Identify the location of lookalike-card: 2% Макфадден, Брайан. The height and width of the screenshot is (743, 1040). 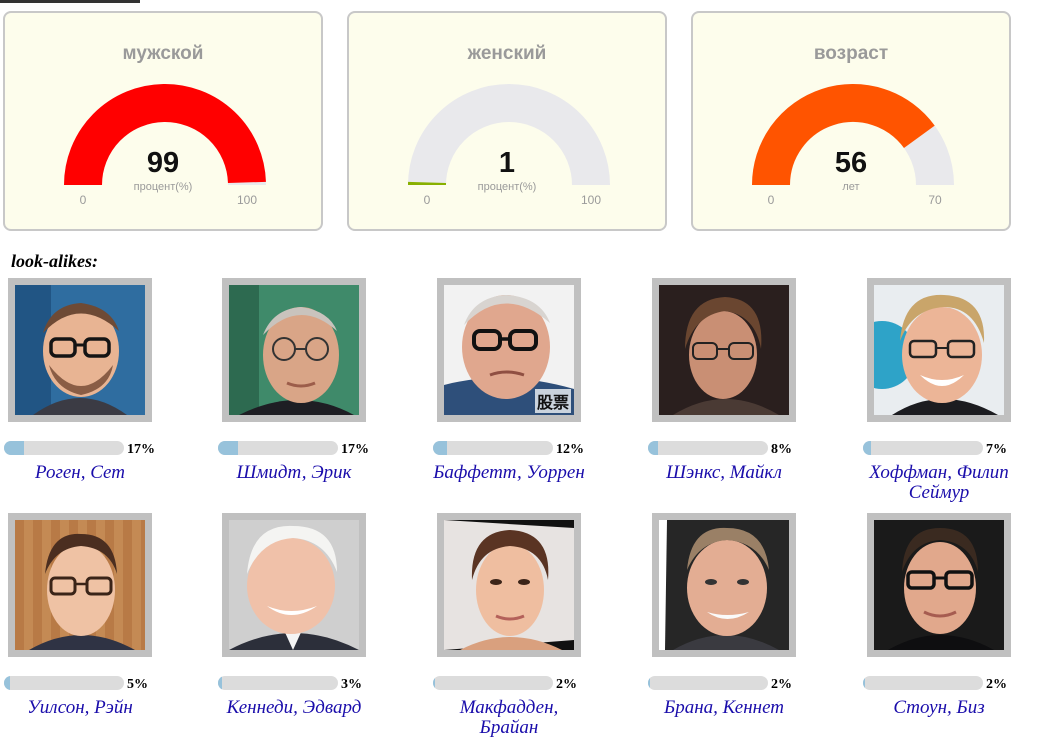
(533, 628).